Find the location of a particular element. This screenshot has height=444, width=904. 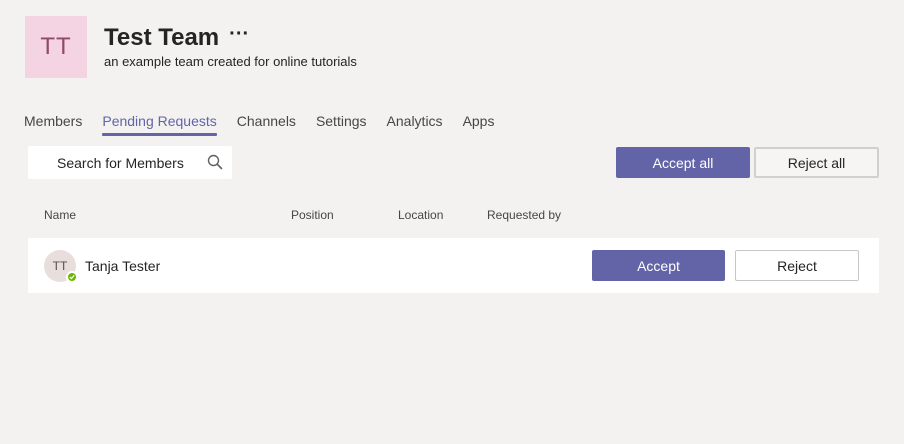

tab-members: Members is located at coordinates (53, 123).